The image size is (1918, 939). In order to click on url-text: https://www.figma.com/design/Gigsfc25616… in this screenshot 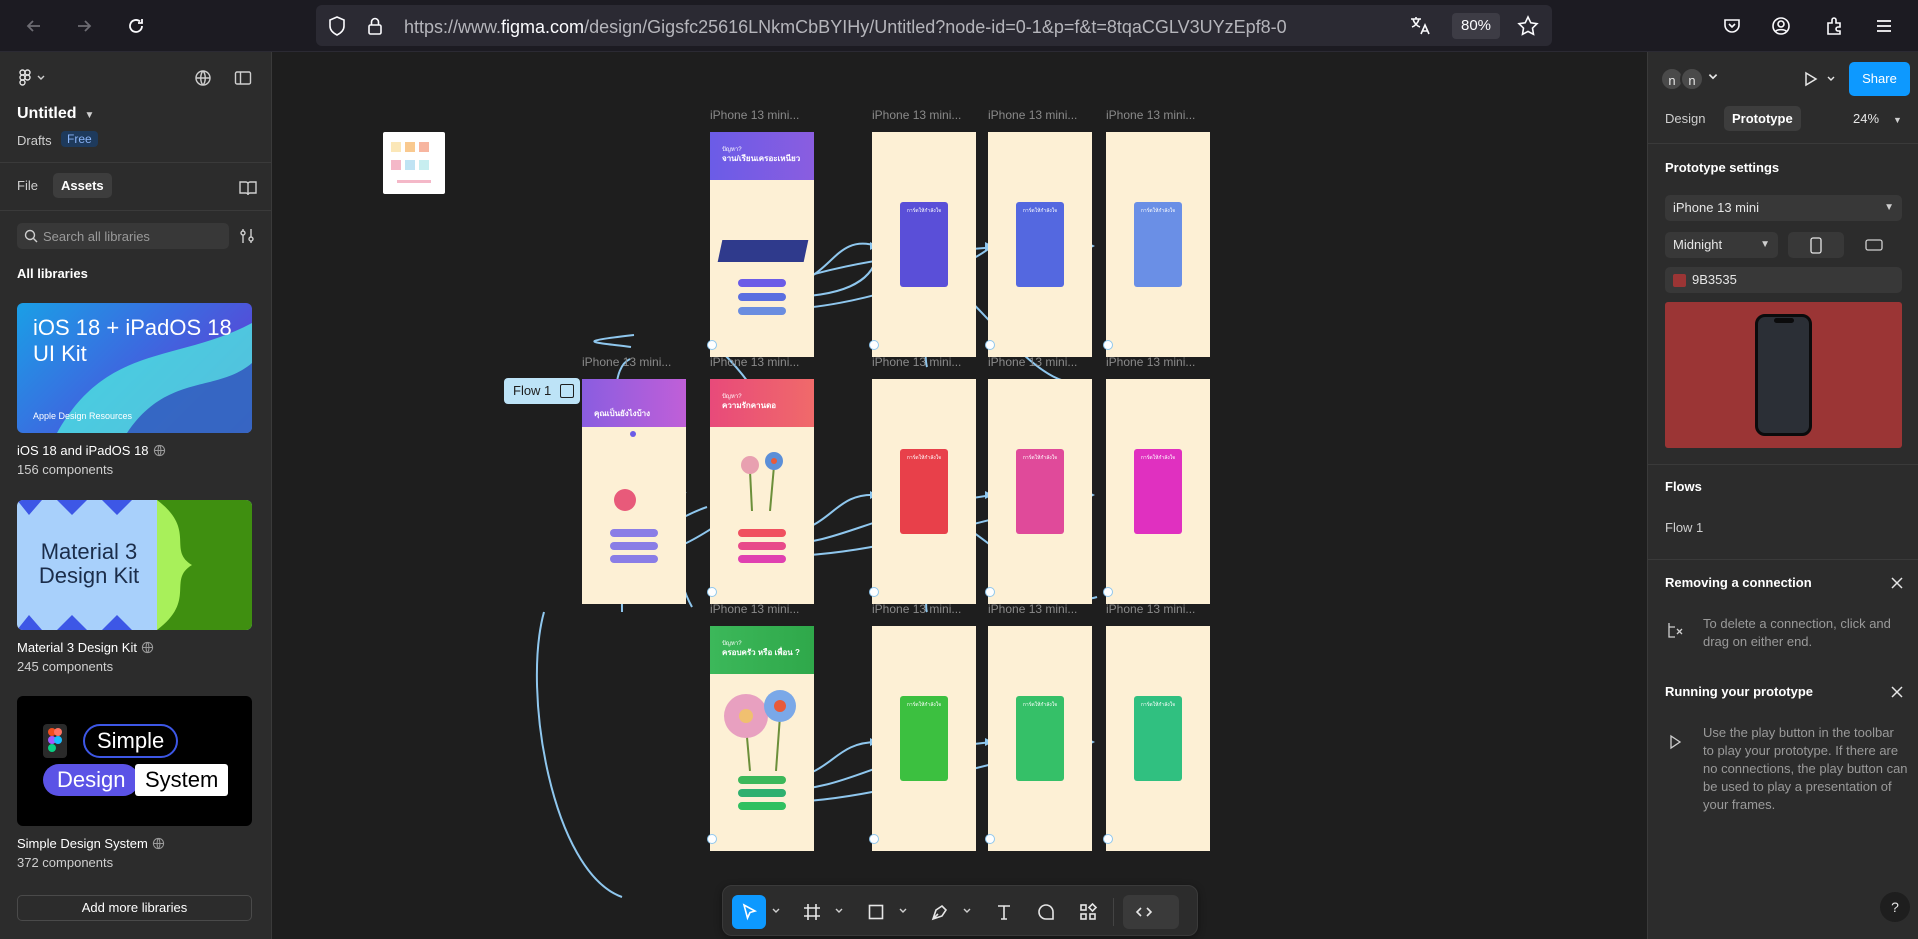, I will do `click(845, 27)`.